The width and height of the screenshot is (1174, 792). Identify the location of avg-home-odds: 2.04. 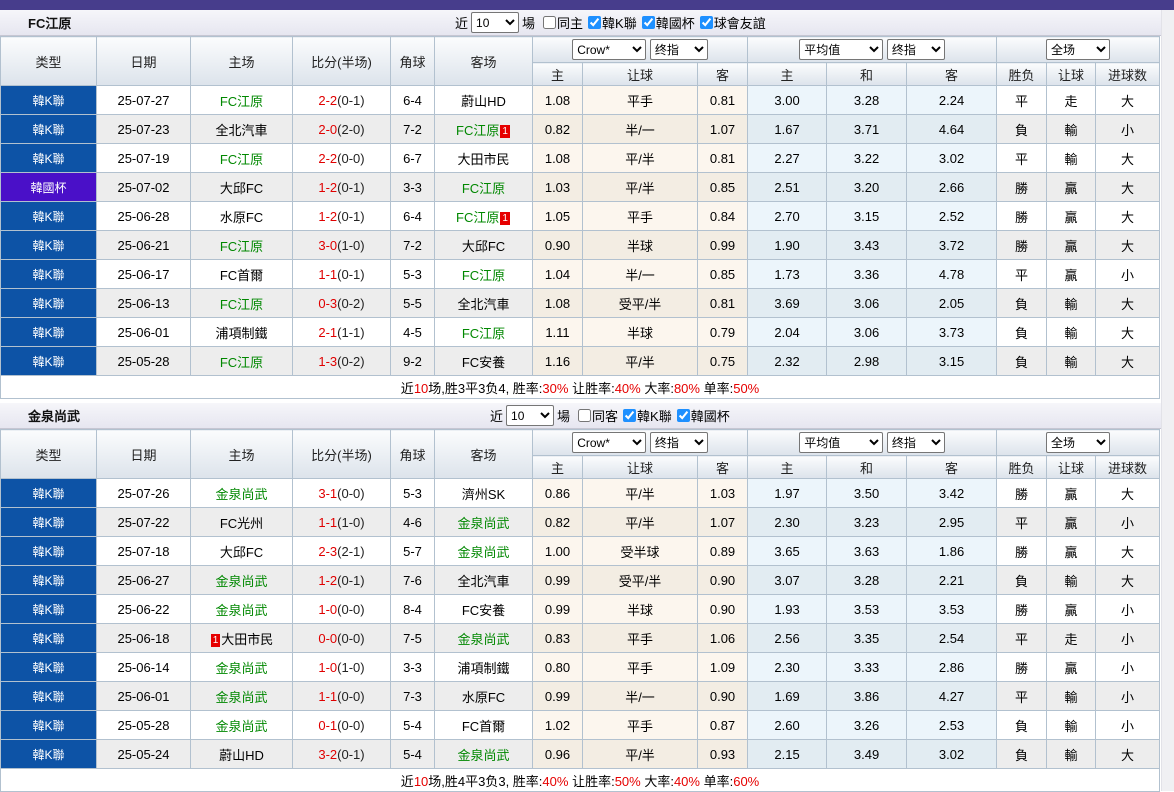
(787, 332).